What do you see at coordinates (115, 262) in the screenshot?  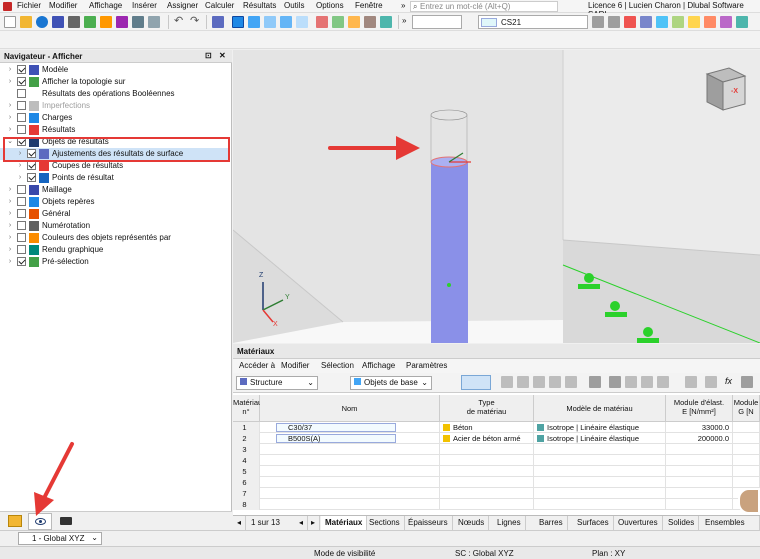 I see `nav-item: › Pré-sélection` at bounding box center [115, 262].